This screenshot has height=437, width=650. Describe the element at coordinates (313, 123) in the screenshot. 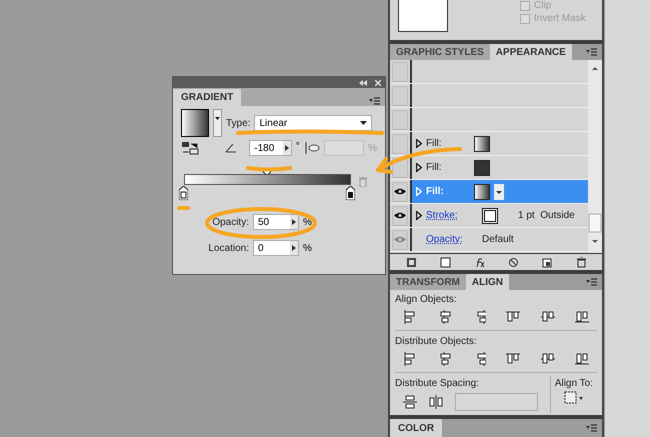

I see `type-dropdown: Linear` at that location.